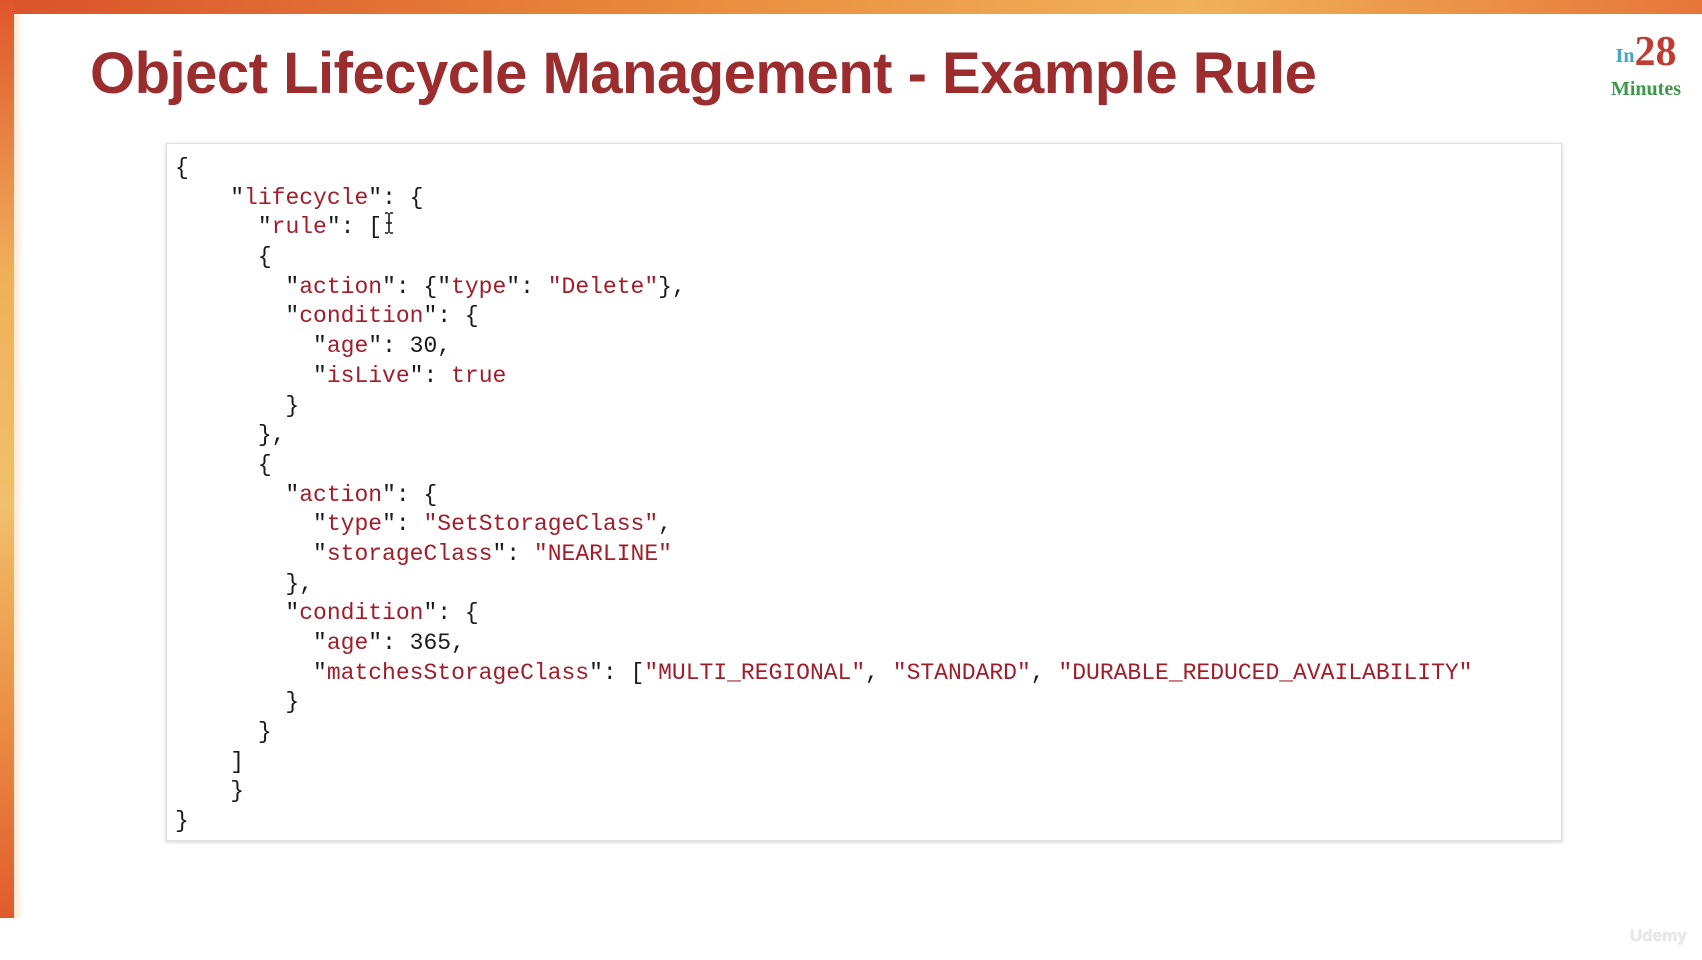 This screenshot has width=1702, height=960. Describe the element at coordinates (961, 672) in the screenshot. I see `code-value: "STANDARD"` at that location.